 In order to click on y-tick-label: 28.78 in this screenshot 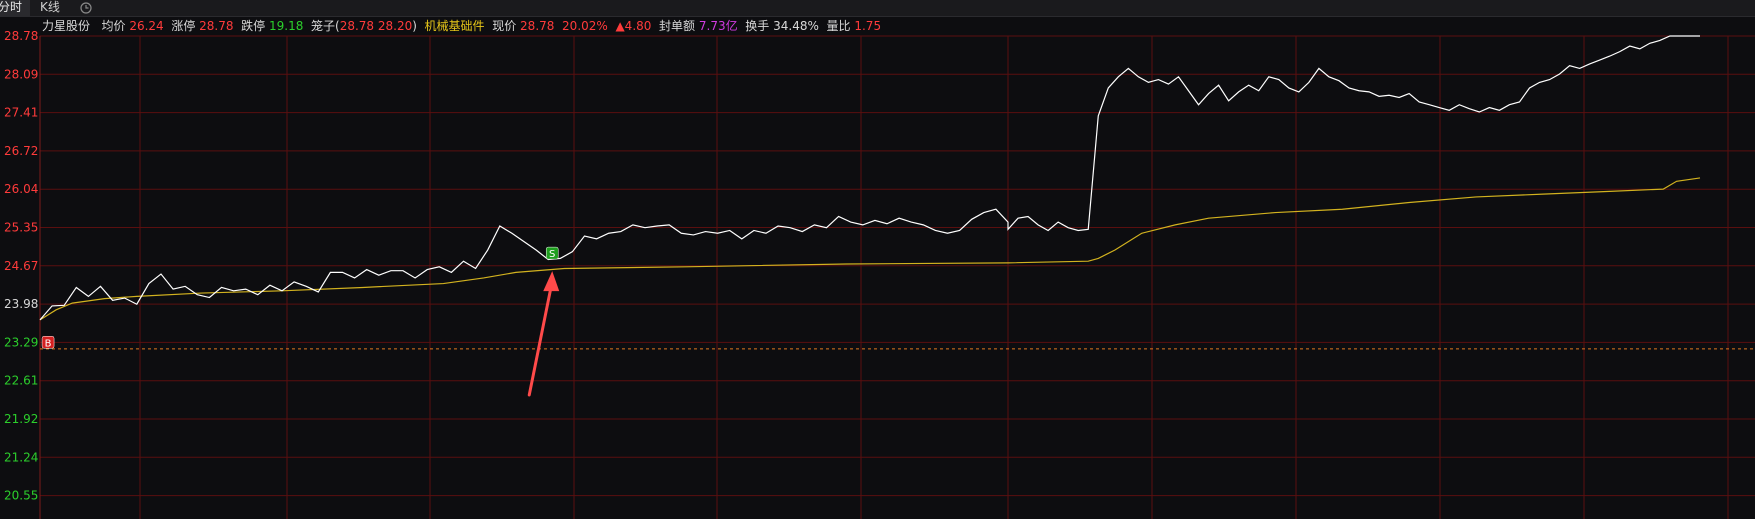, I will do `click(21, 36)`.